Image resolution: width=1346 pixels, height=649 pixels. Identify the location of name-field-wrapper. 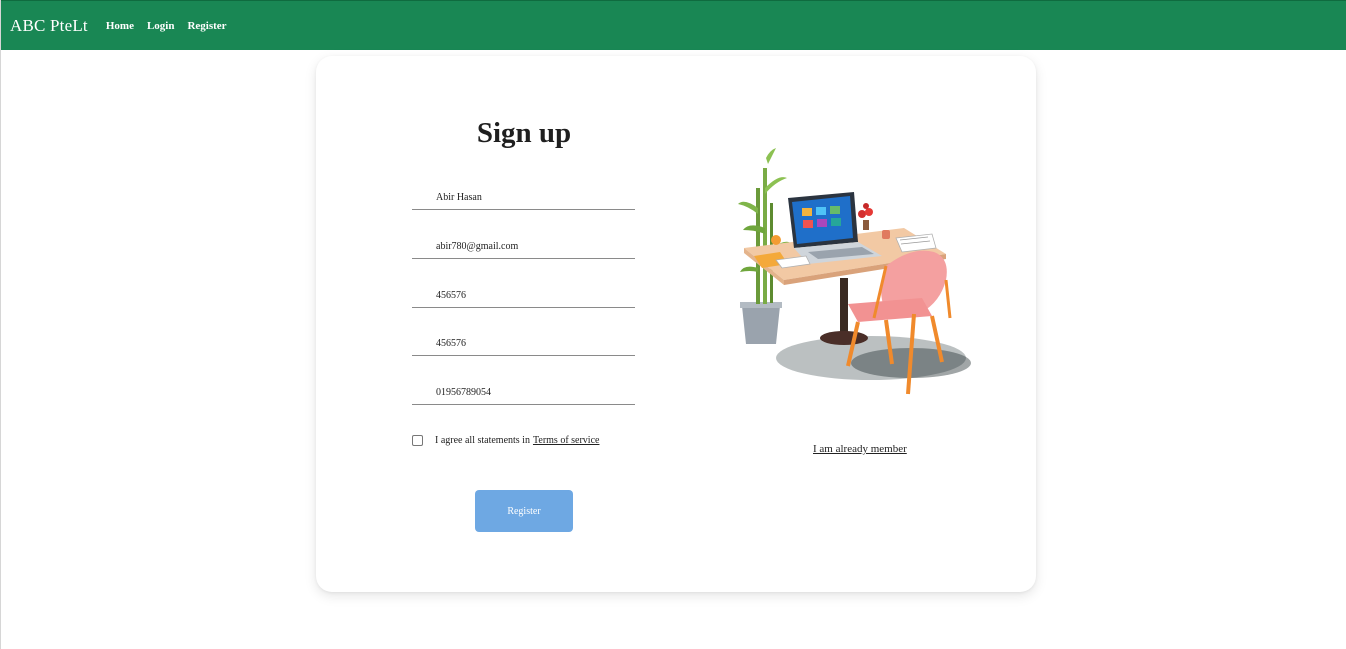
(523, 198).